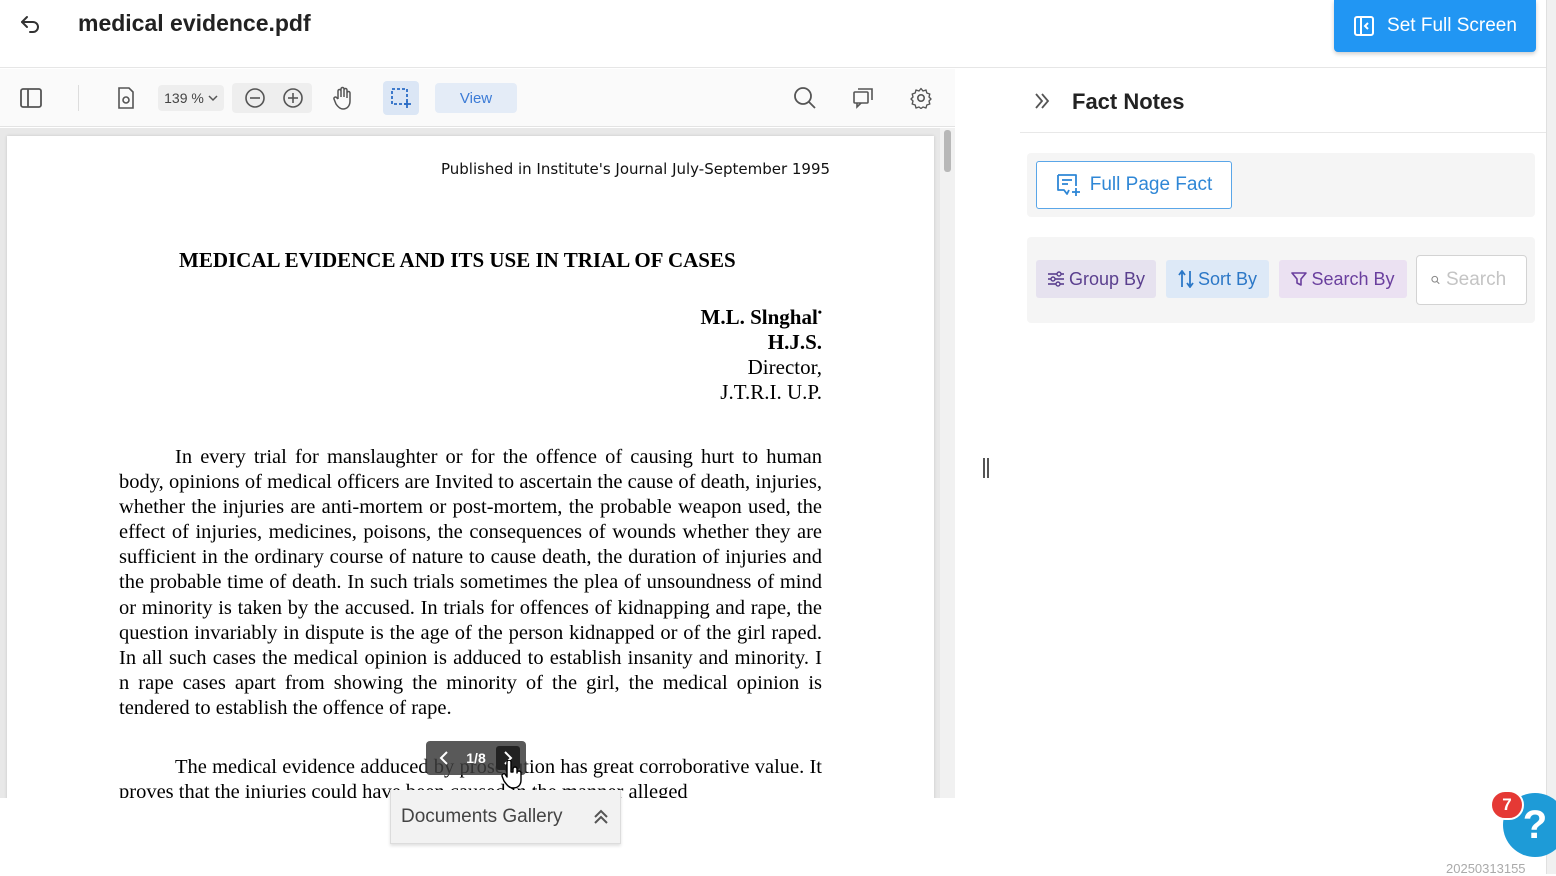 The image size is (1556, 876). What do you see at coordinates (1551, 437) in the screenshot?
I see `window-edge` at bounding box center [1551, 437].